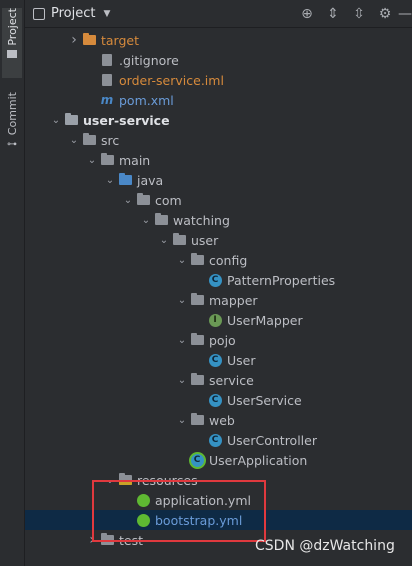 This screenshot has height=566, width=412. I want to click on tree-item-label: pojo, so click(222, 340).